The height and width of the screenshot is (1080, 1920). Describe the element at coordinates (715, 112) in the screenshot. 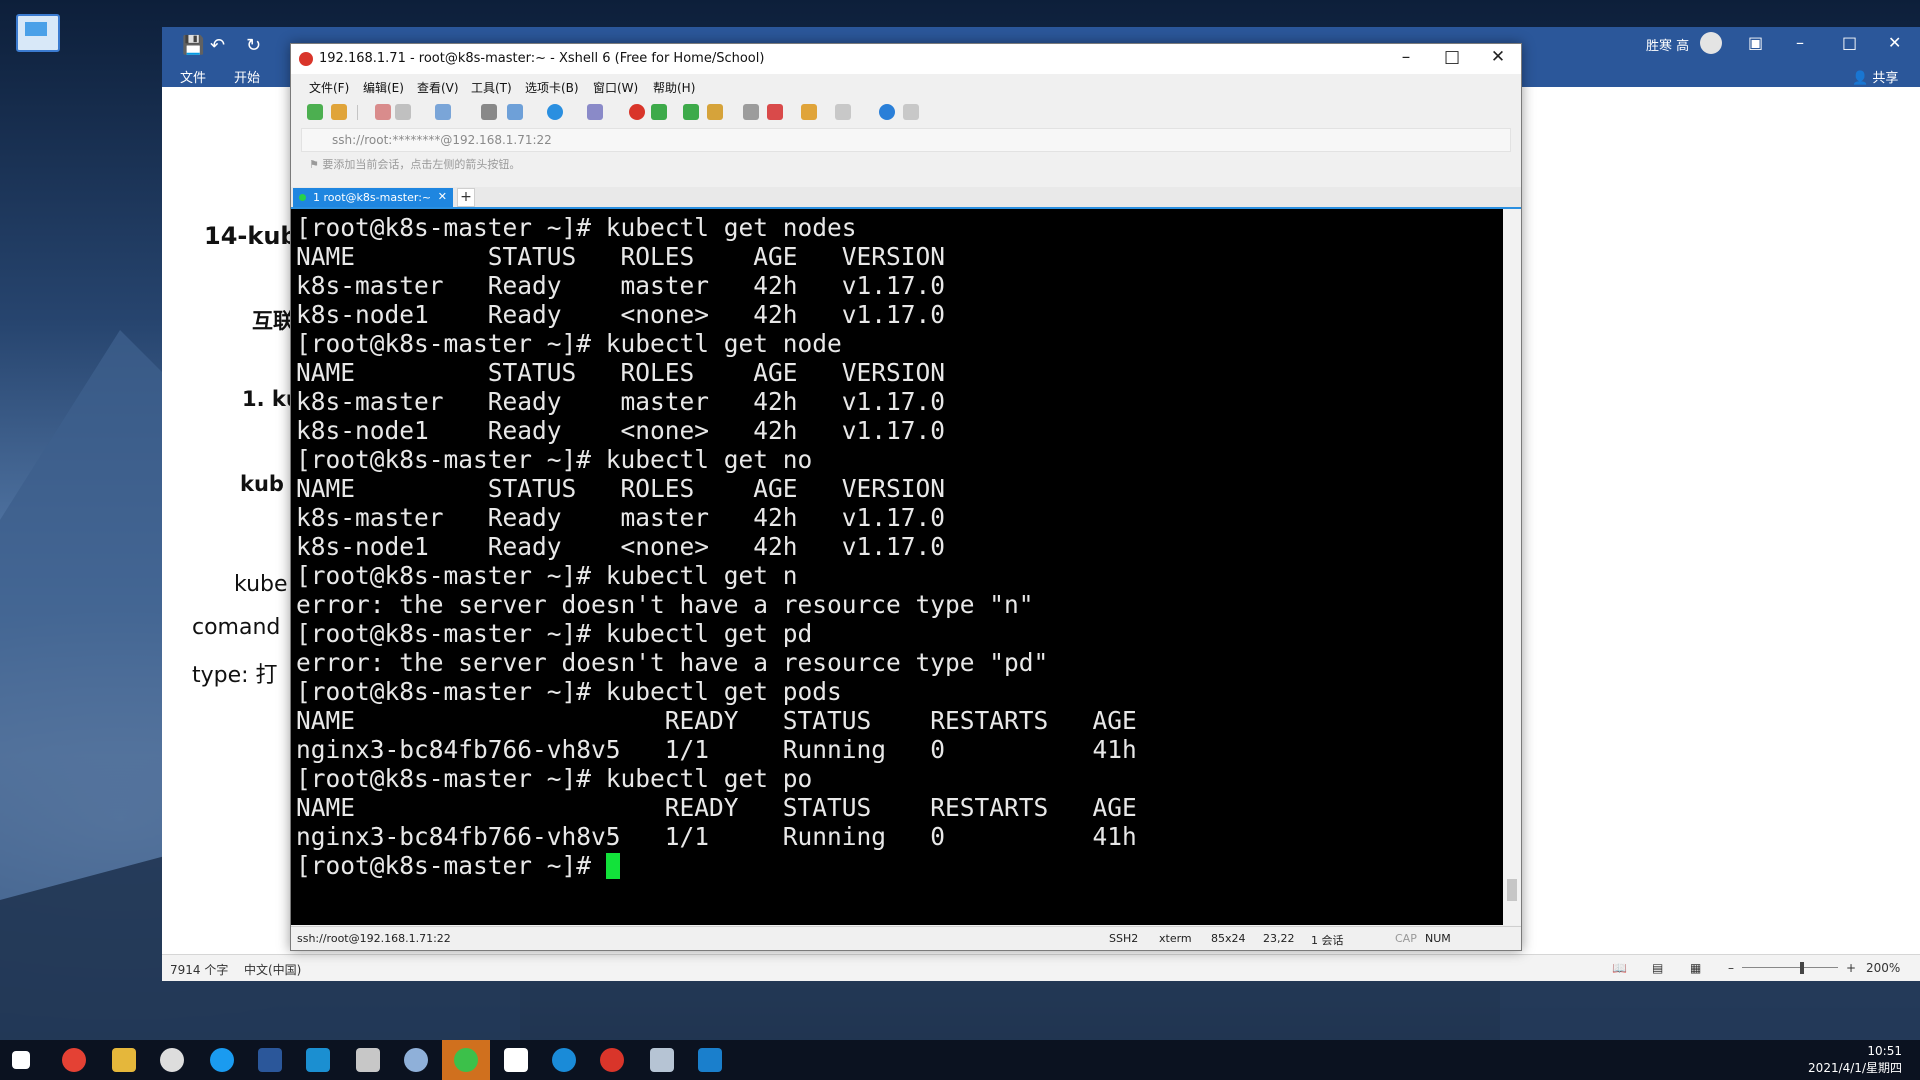

I see `lock-icon` at that location.